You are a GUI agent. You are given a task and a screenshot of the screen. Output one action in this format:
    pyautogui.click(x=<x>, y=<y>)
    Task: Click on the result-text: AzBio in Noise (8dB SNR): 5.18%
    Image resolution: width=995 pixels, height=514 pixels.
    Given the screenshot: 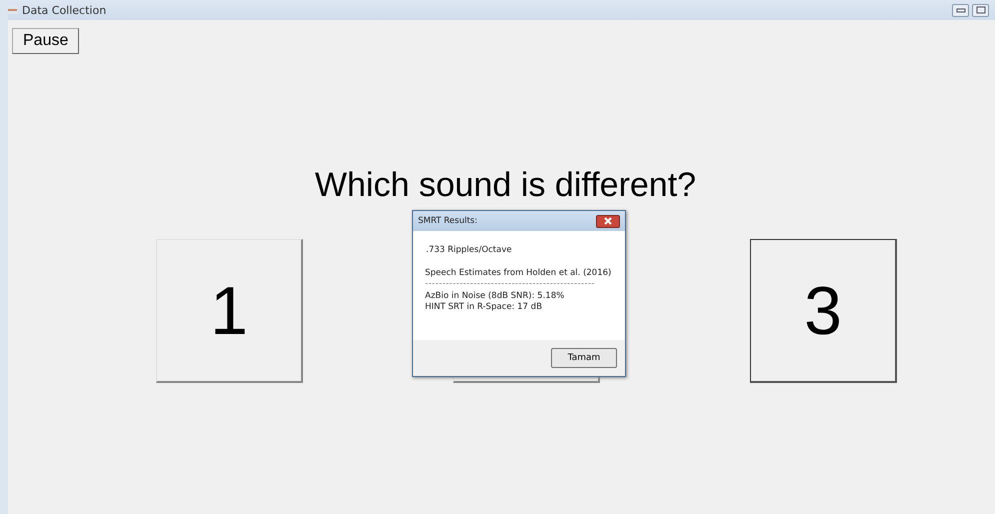 What is the action you would take?
    pyautogui.click(x=495, y=296)
    